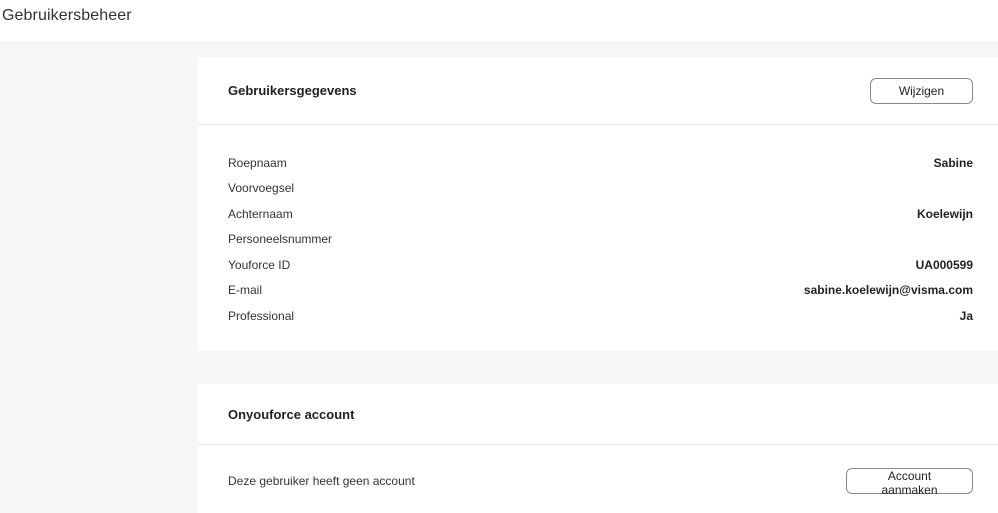  What do you see at coordinates (600, 189) in the screenshot?
I see `field-row-voorvoegsel: Voorvoegsel` at bounding box center [600, 189].